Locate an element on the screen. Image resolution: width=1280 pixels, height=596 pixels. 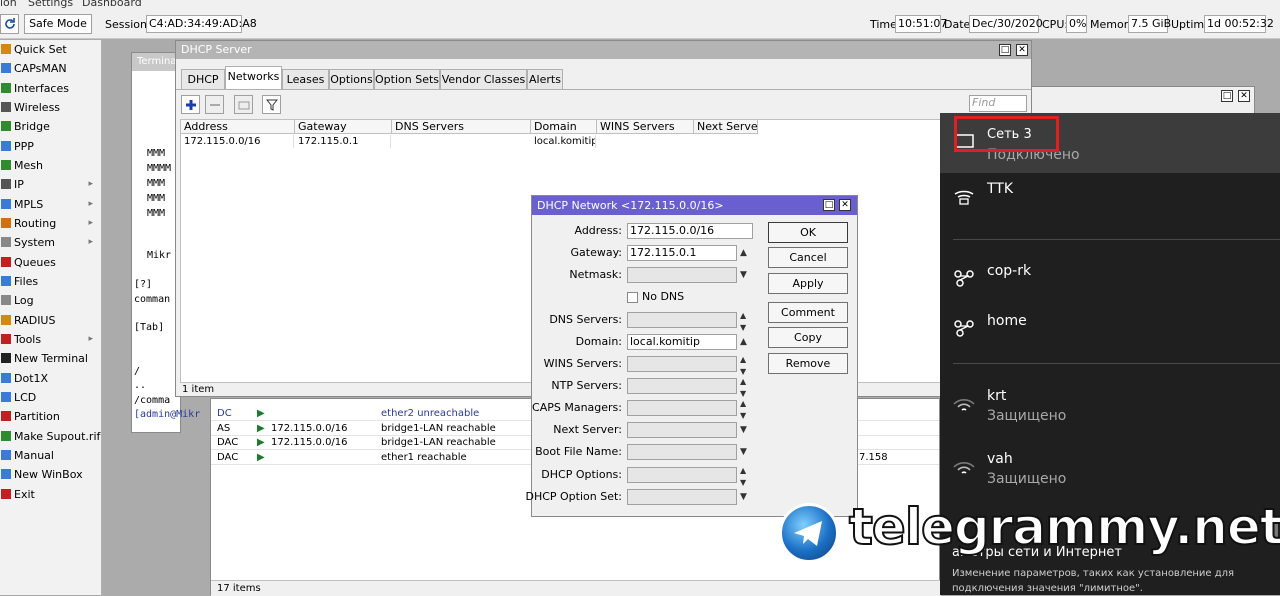
comment-icon is located at coordinates (243, 104).